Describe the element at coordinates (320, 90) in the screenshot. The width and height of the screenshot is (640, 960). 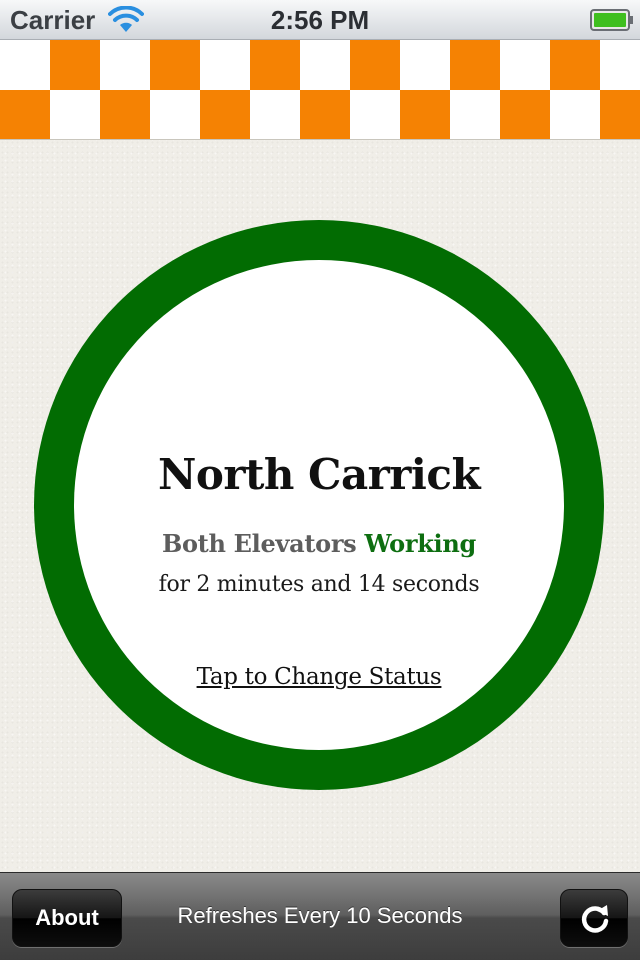
I see `checkered-banner` at that location.